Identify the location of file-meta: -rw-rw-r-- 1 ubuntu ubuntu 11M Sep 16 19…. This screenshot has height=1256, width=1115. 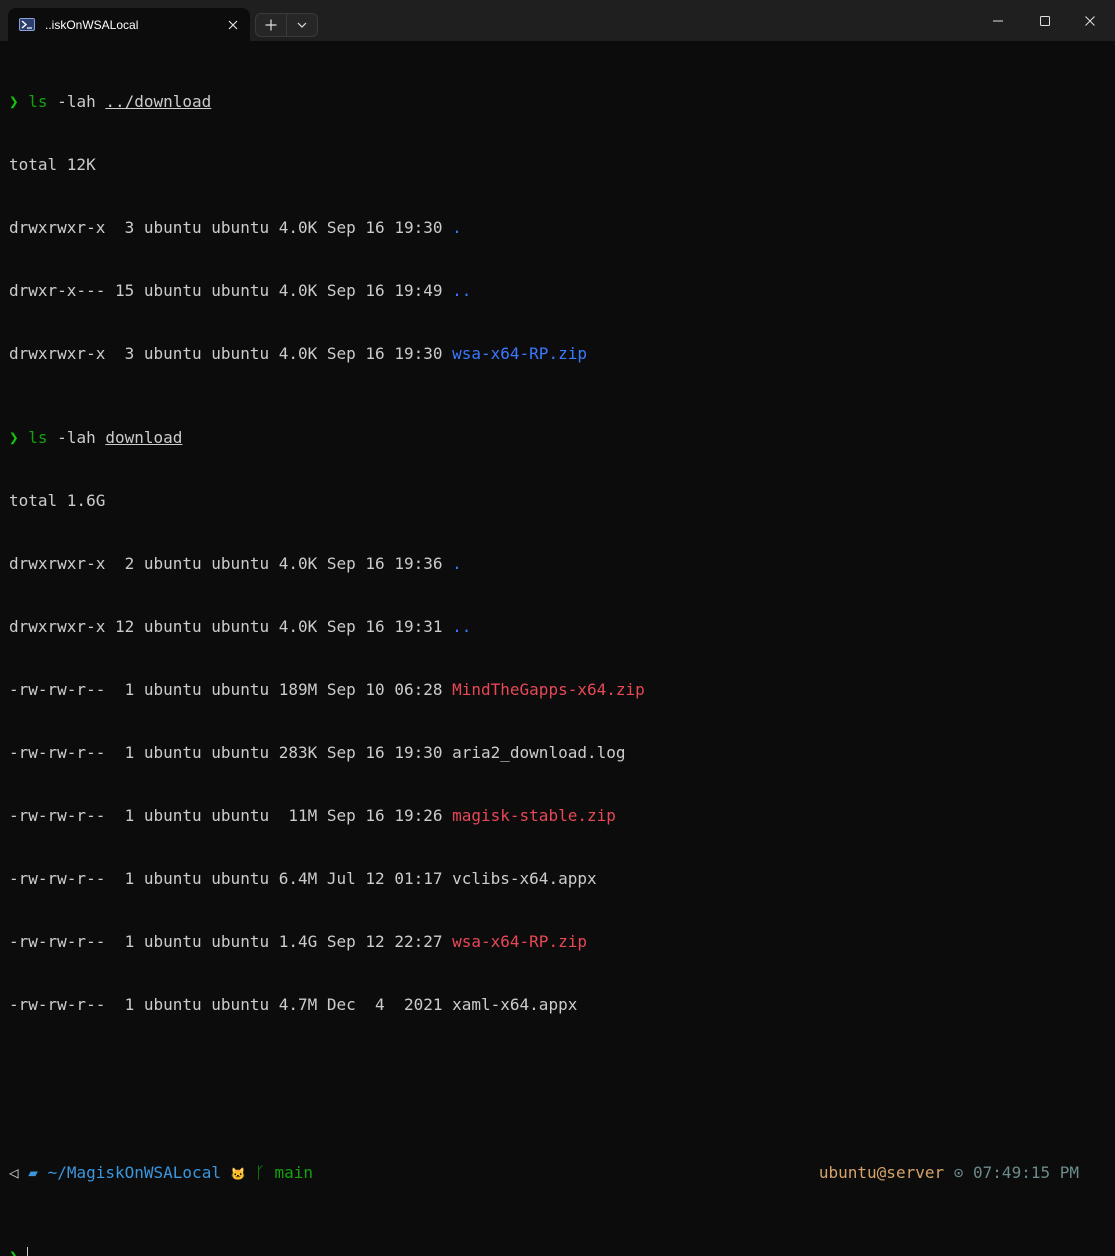
(231, 815).